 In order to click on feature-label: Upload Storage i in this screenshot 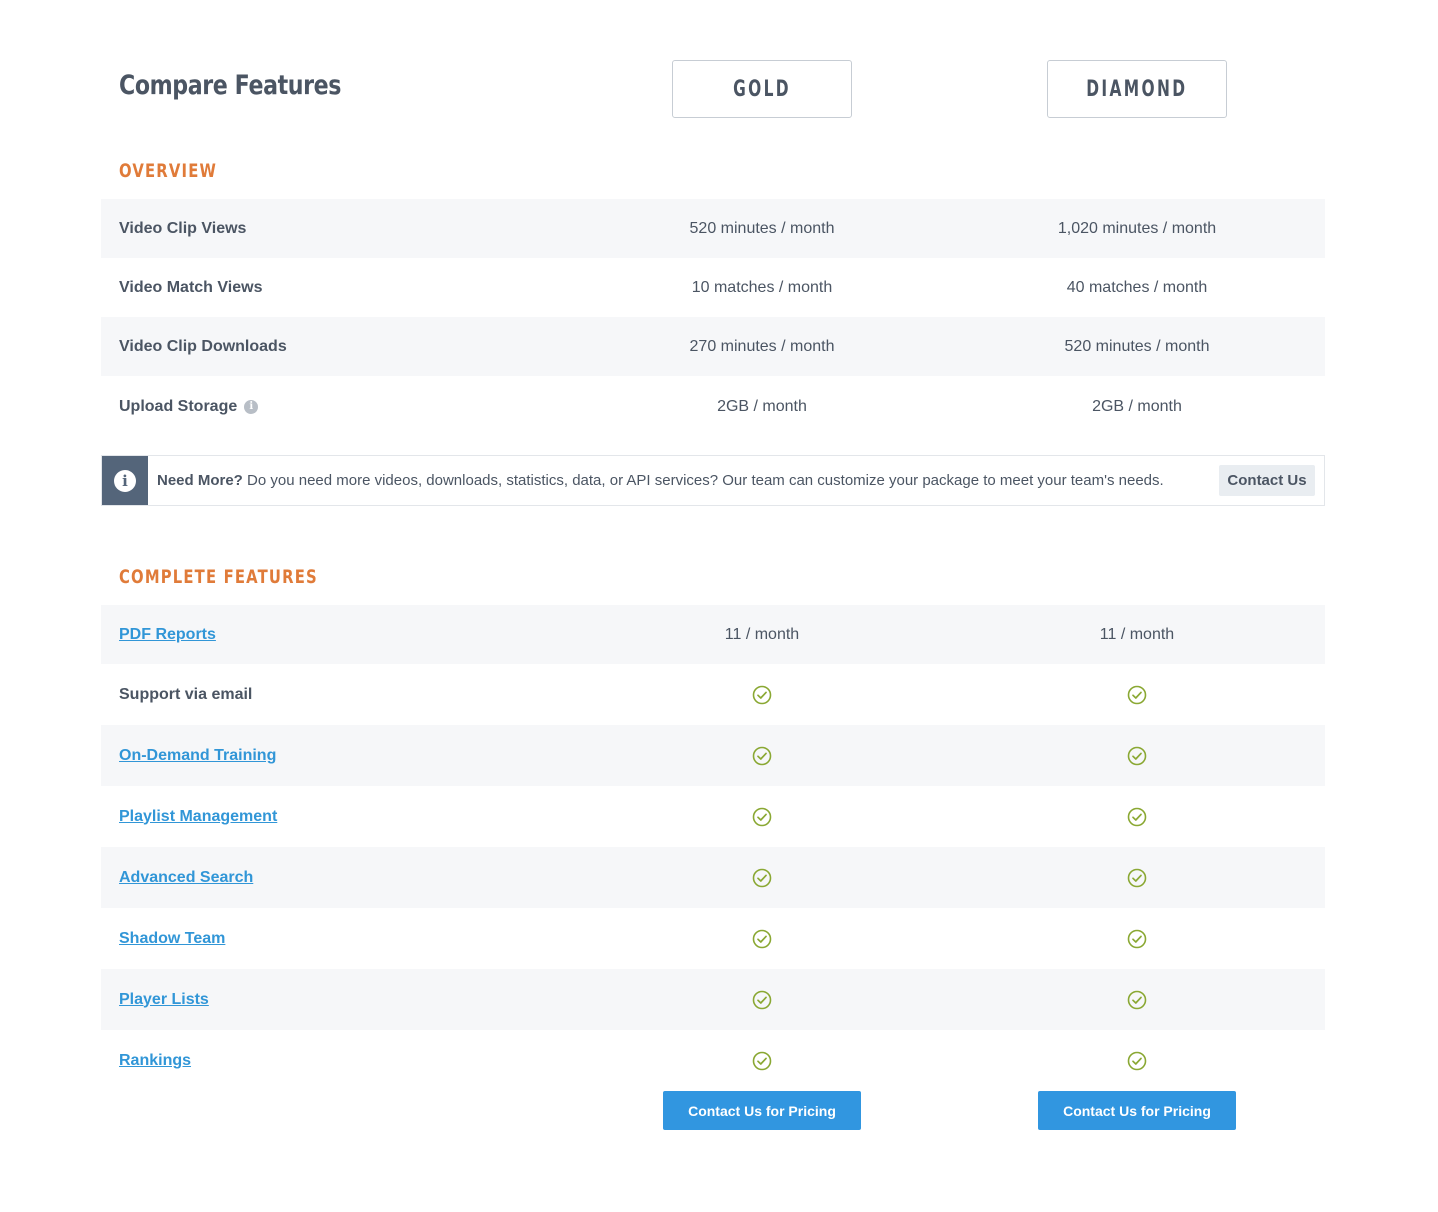, I will do `click(189, 406)`.